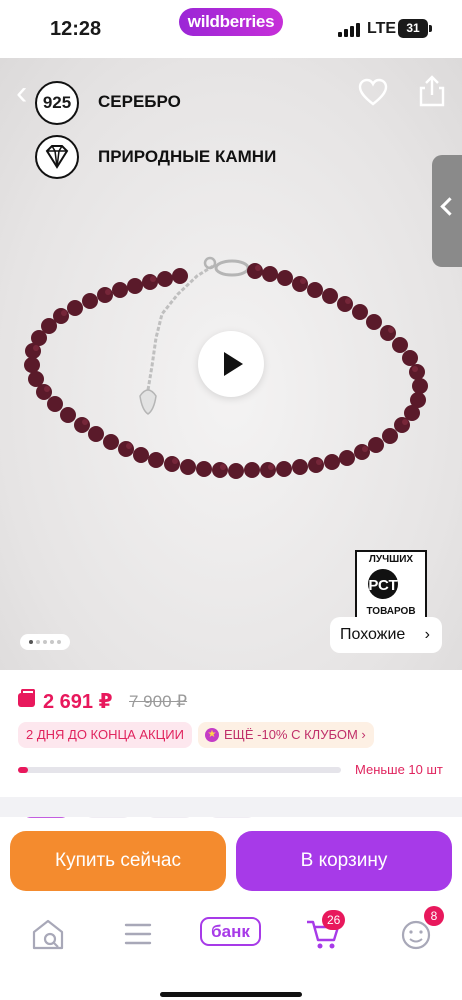 The image size is (462, 1000). Describe the element at coordinates (139, 101) in the screenshot. I see `badge-silver-label: СЕРЕБРО` at that location.